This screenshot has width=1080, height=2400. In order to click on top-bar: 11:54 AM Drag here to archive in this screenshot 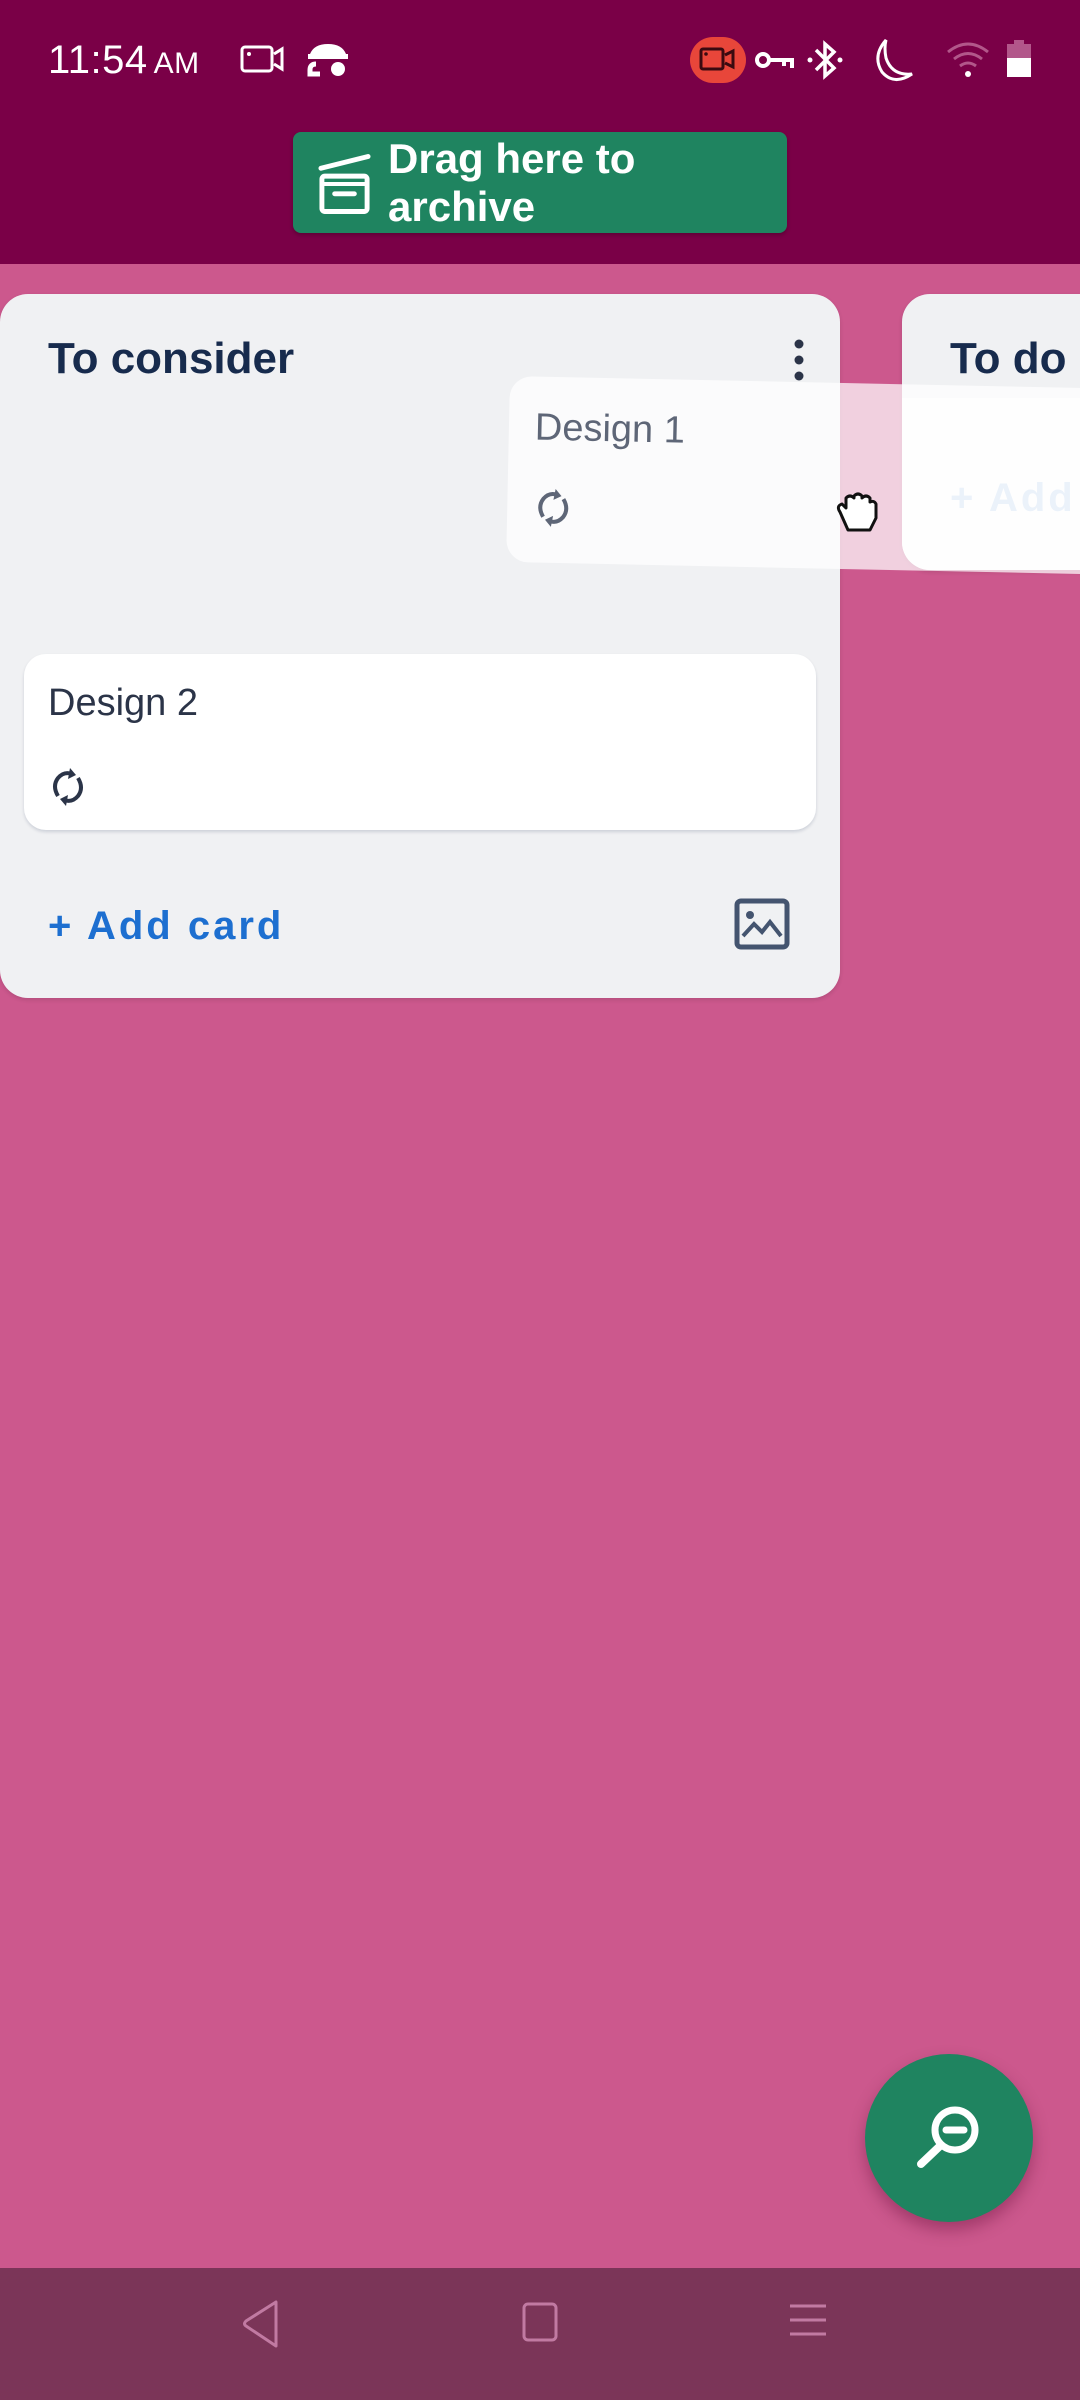, I will do `click(540, 132)`.